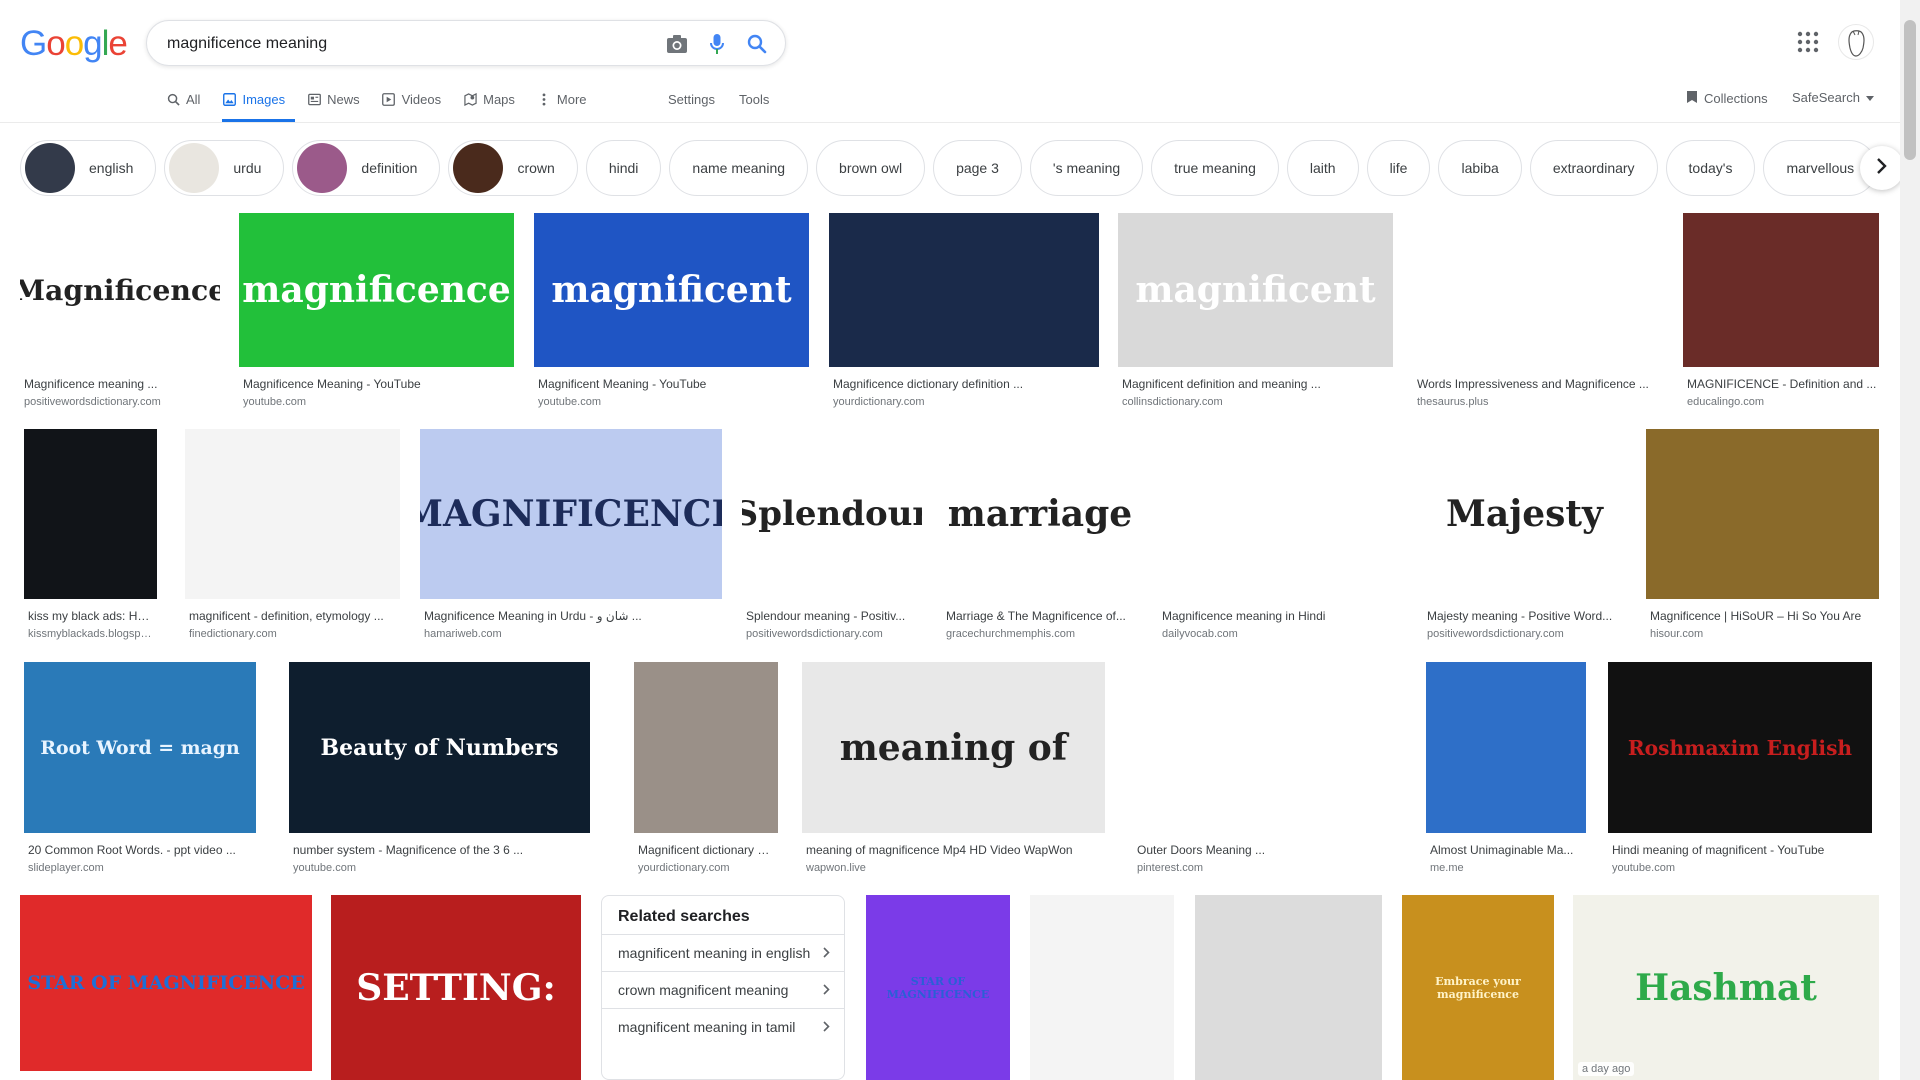 The image size is (1920, 1080). What do you see at coordinates (439, 747) in the screenshot?
I see `result-thumbnail: Beauty of Numbers` at bounding box center [439, 747].